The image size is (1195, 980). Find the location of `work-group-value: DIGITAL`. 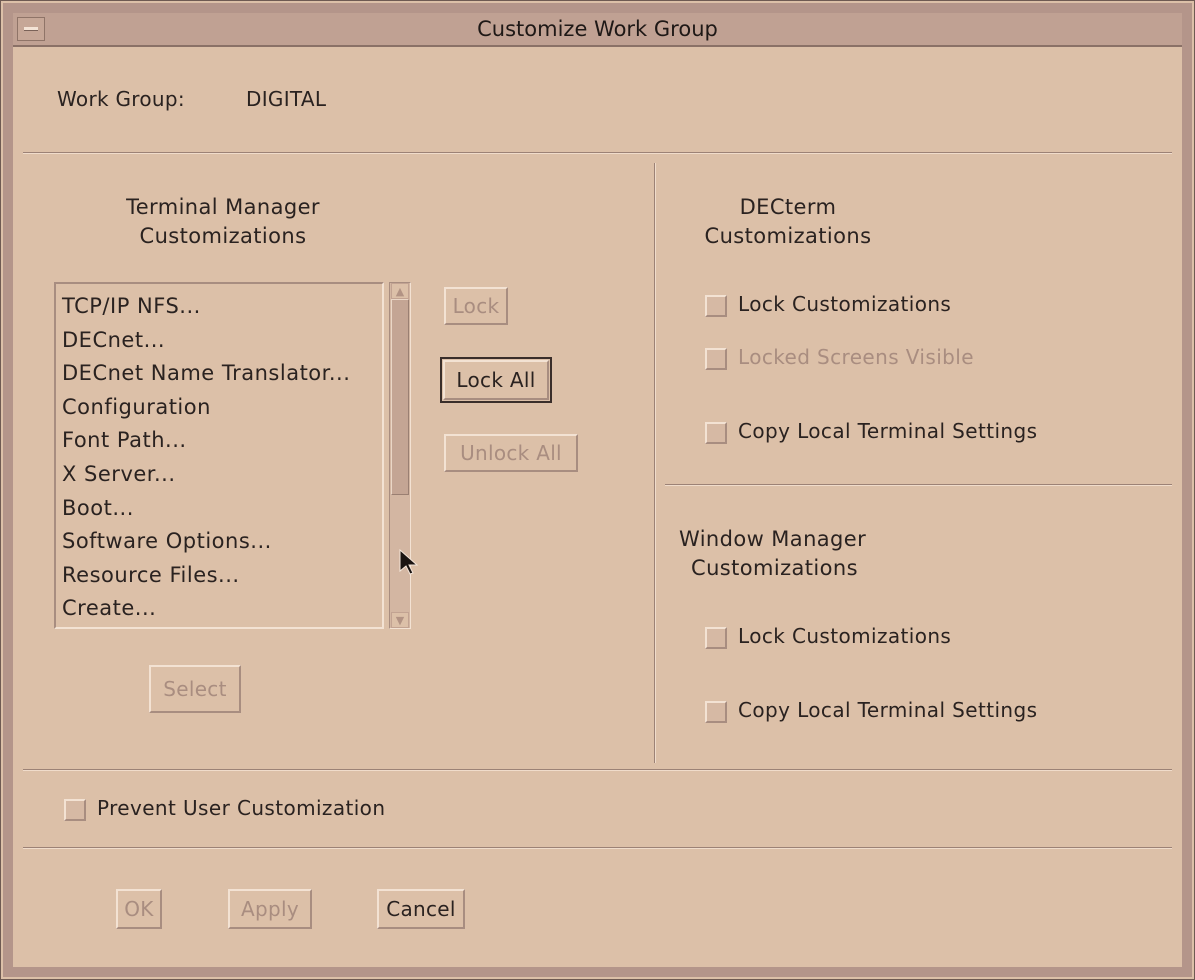

work-group-value: DIGITAL is located at coordinates (286, 99).